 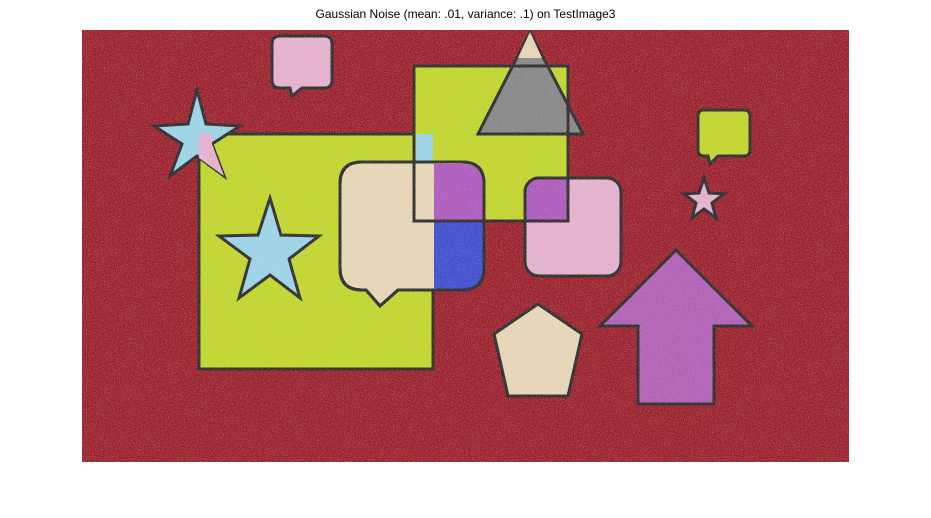 What do you see at coordinates (724, 137) in the screenshot?
I see `lime-speech-bubble-right` at bounding box center [724, 137].